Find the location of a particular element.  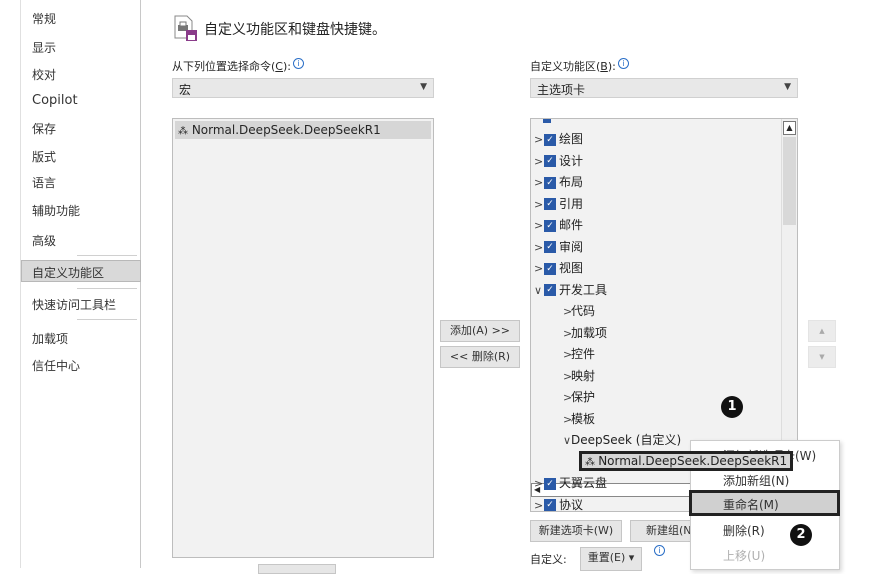

sidebar-item-save: 保存 is located at coordinates (44, 128).